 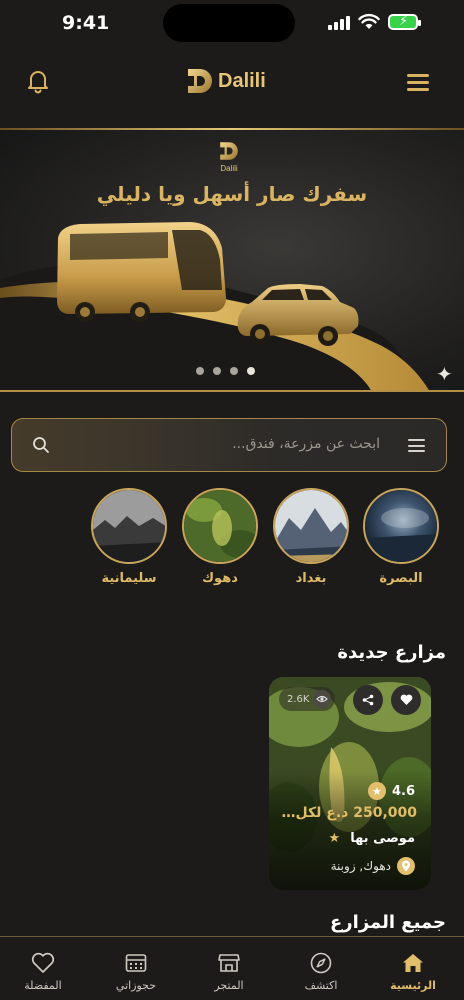 What do you see at coordinates (369, 21) in the screenshot?
I see `wifi-icon` at bounding box center [369, 21].